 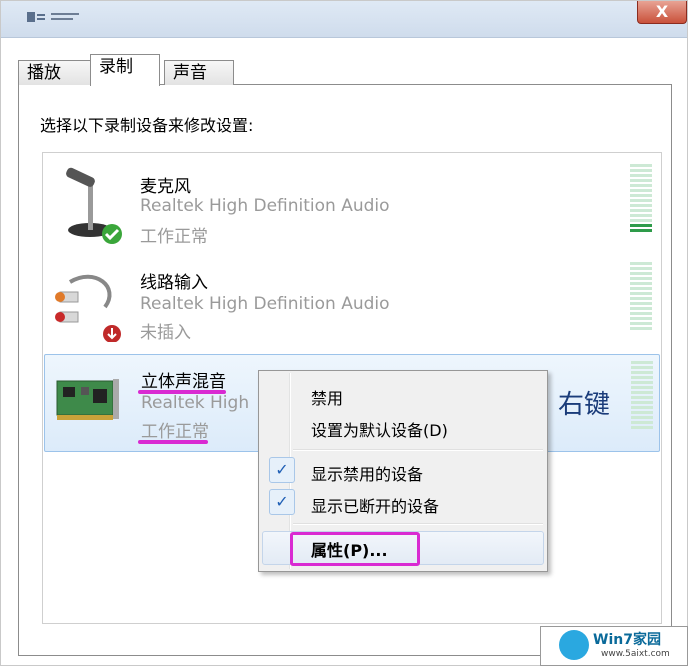 What do you see at coordinates (173, 442) in the screenshot?
I see `annotation-underline-status` at bounding box center [173, 442].